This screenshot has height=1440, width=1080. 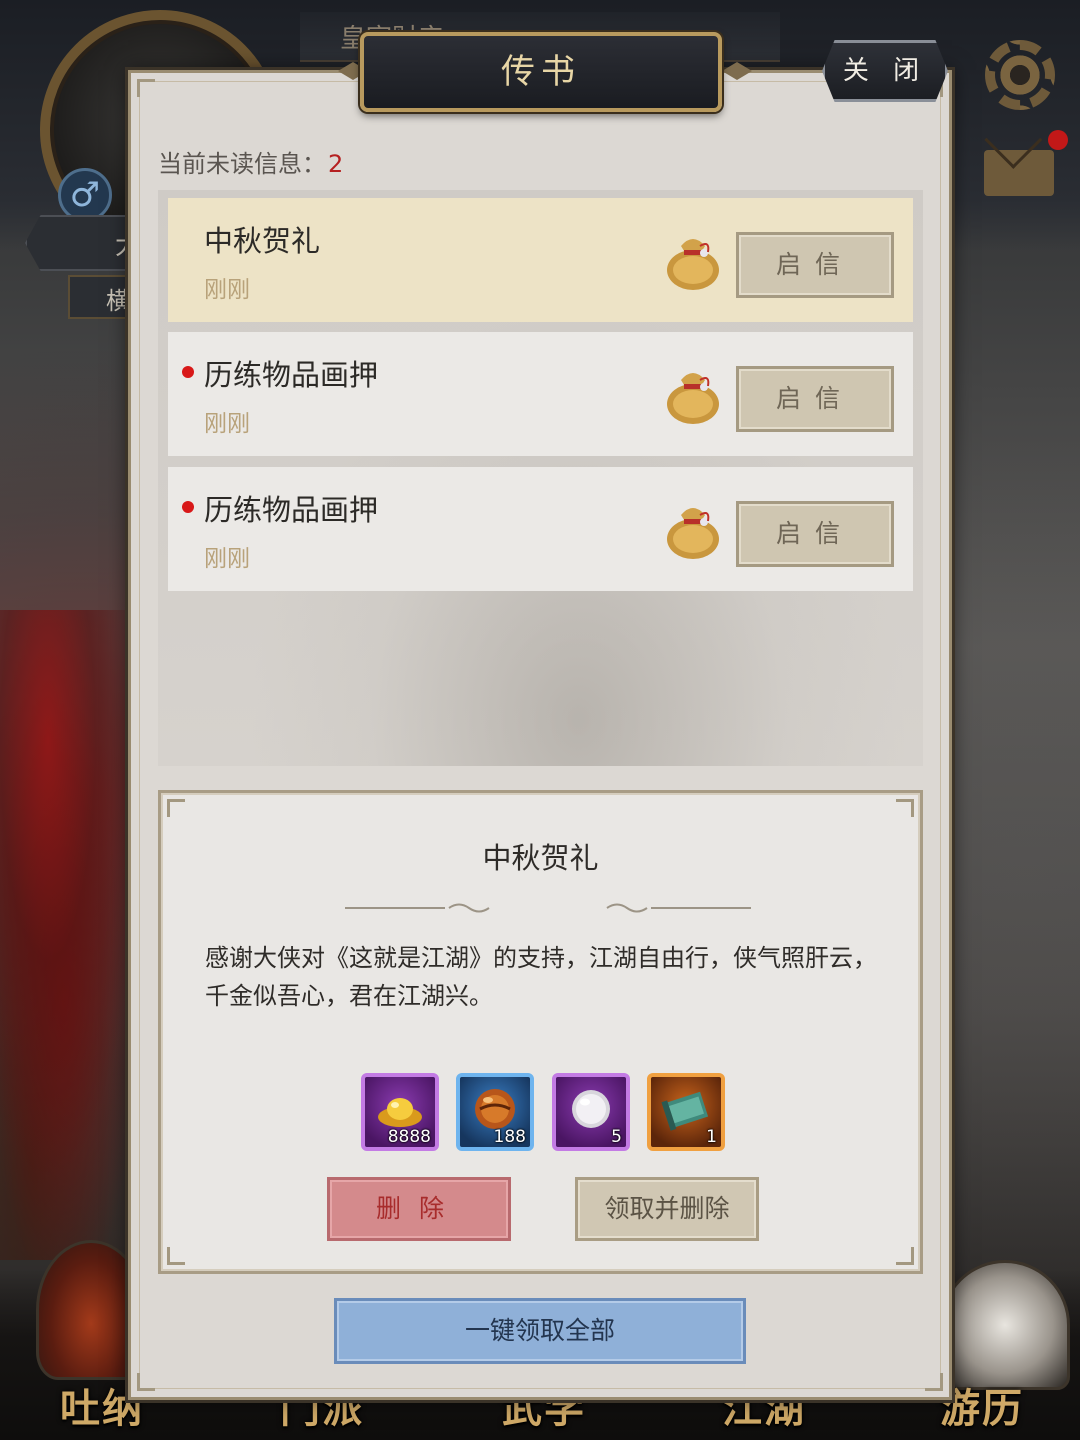 What do you see at coordinates (118, 301) in the screenshot?
I see `player-title-fragment: 横` at bounding box center [118, 301].